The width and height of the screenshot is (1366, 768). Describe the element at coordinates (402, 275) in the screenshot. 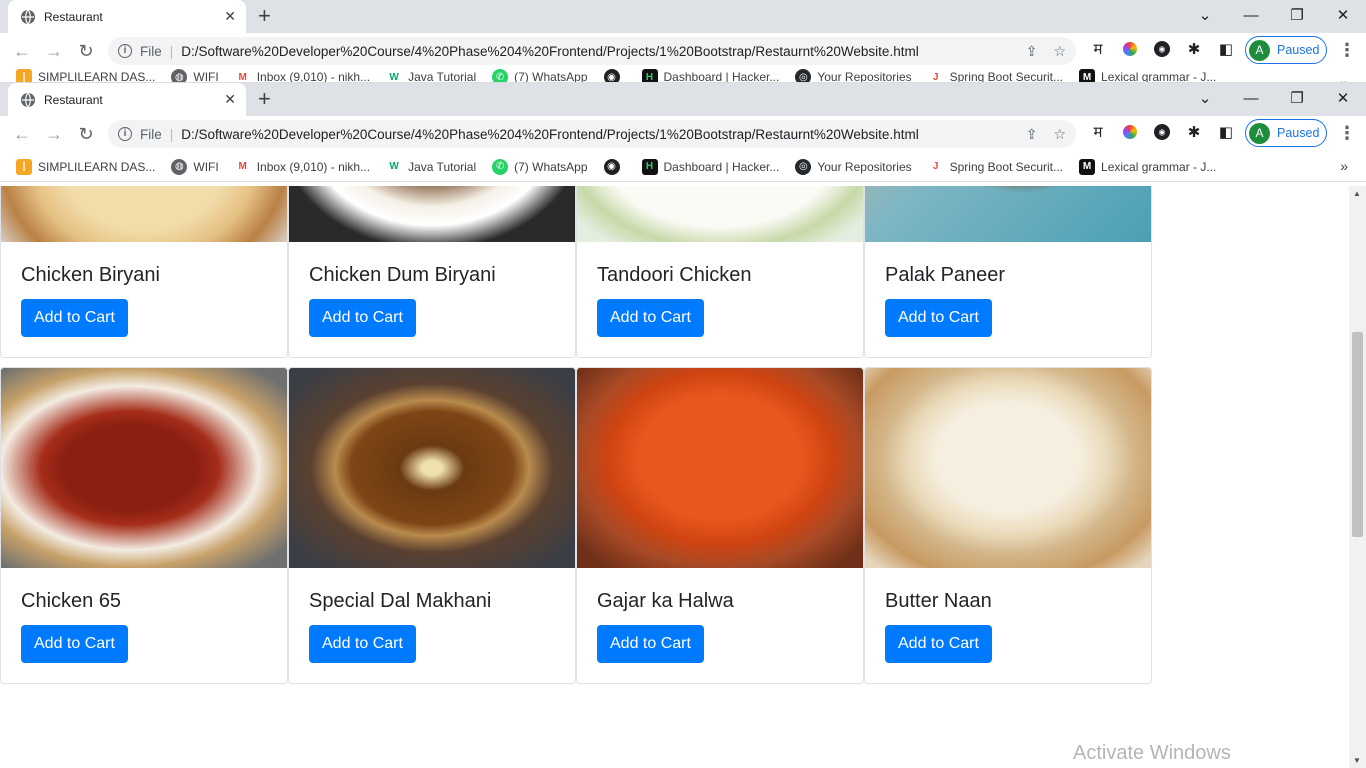

I see `card-title: Chicken Dum Biryani` at that location.